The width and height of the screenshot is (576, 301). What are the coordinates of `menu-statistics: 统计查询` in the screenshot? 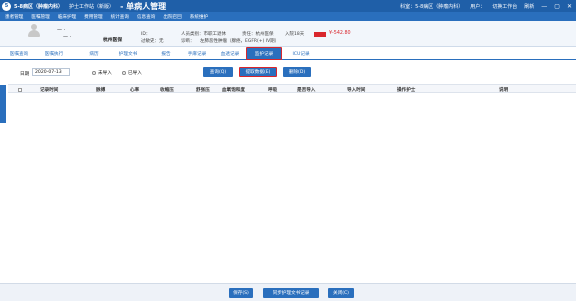 It's located at (120, 17).